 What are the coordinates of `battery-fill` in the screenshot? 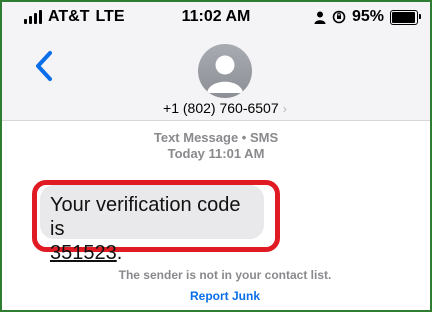 It's located at (403, 17).